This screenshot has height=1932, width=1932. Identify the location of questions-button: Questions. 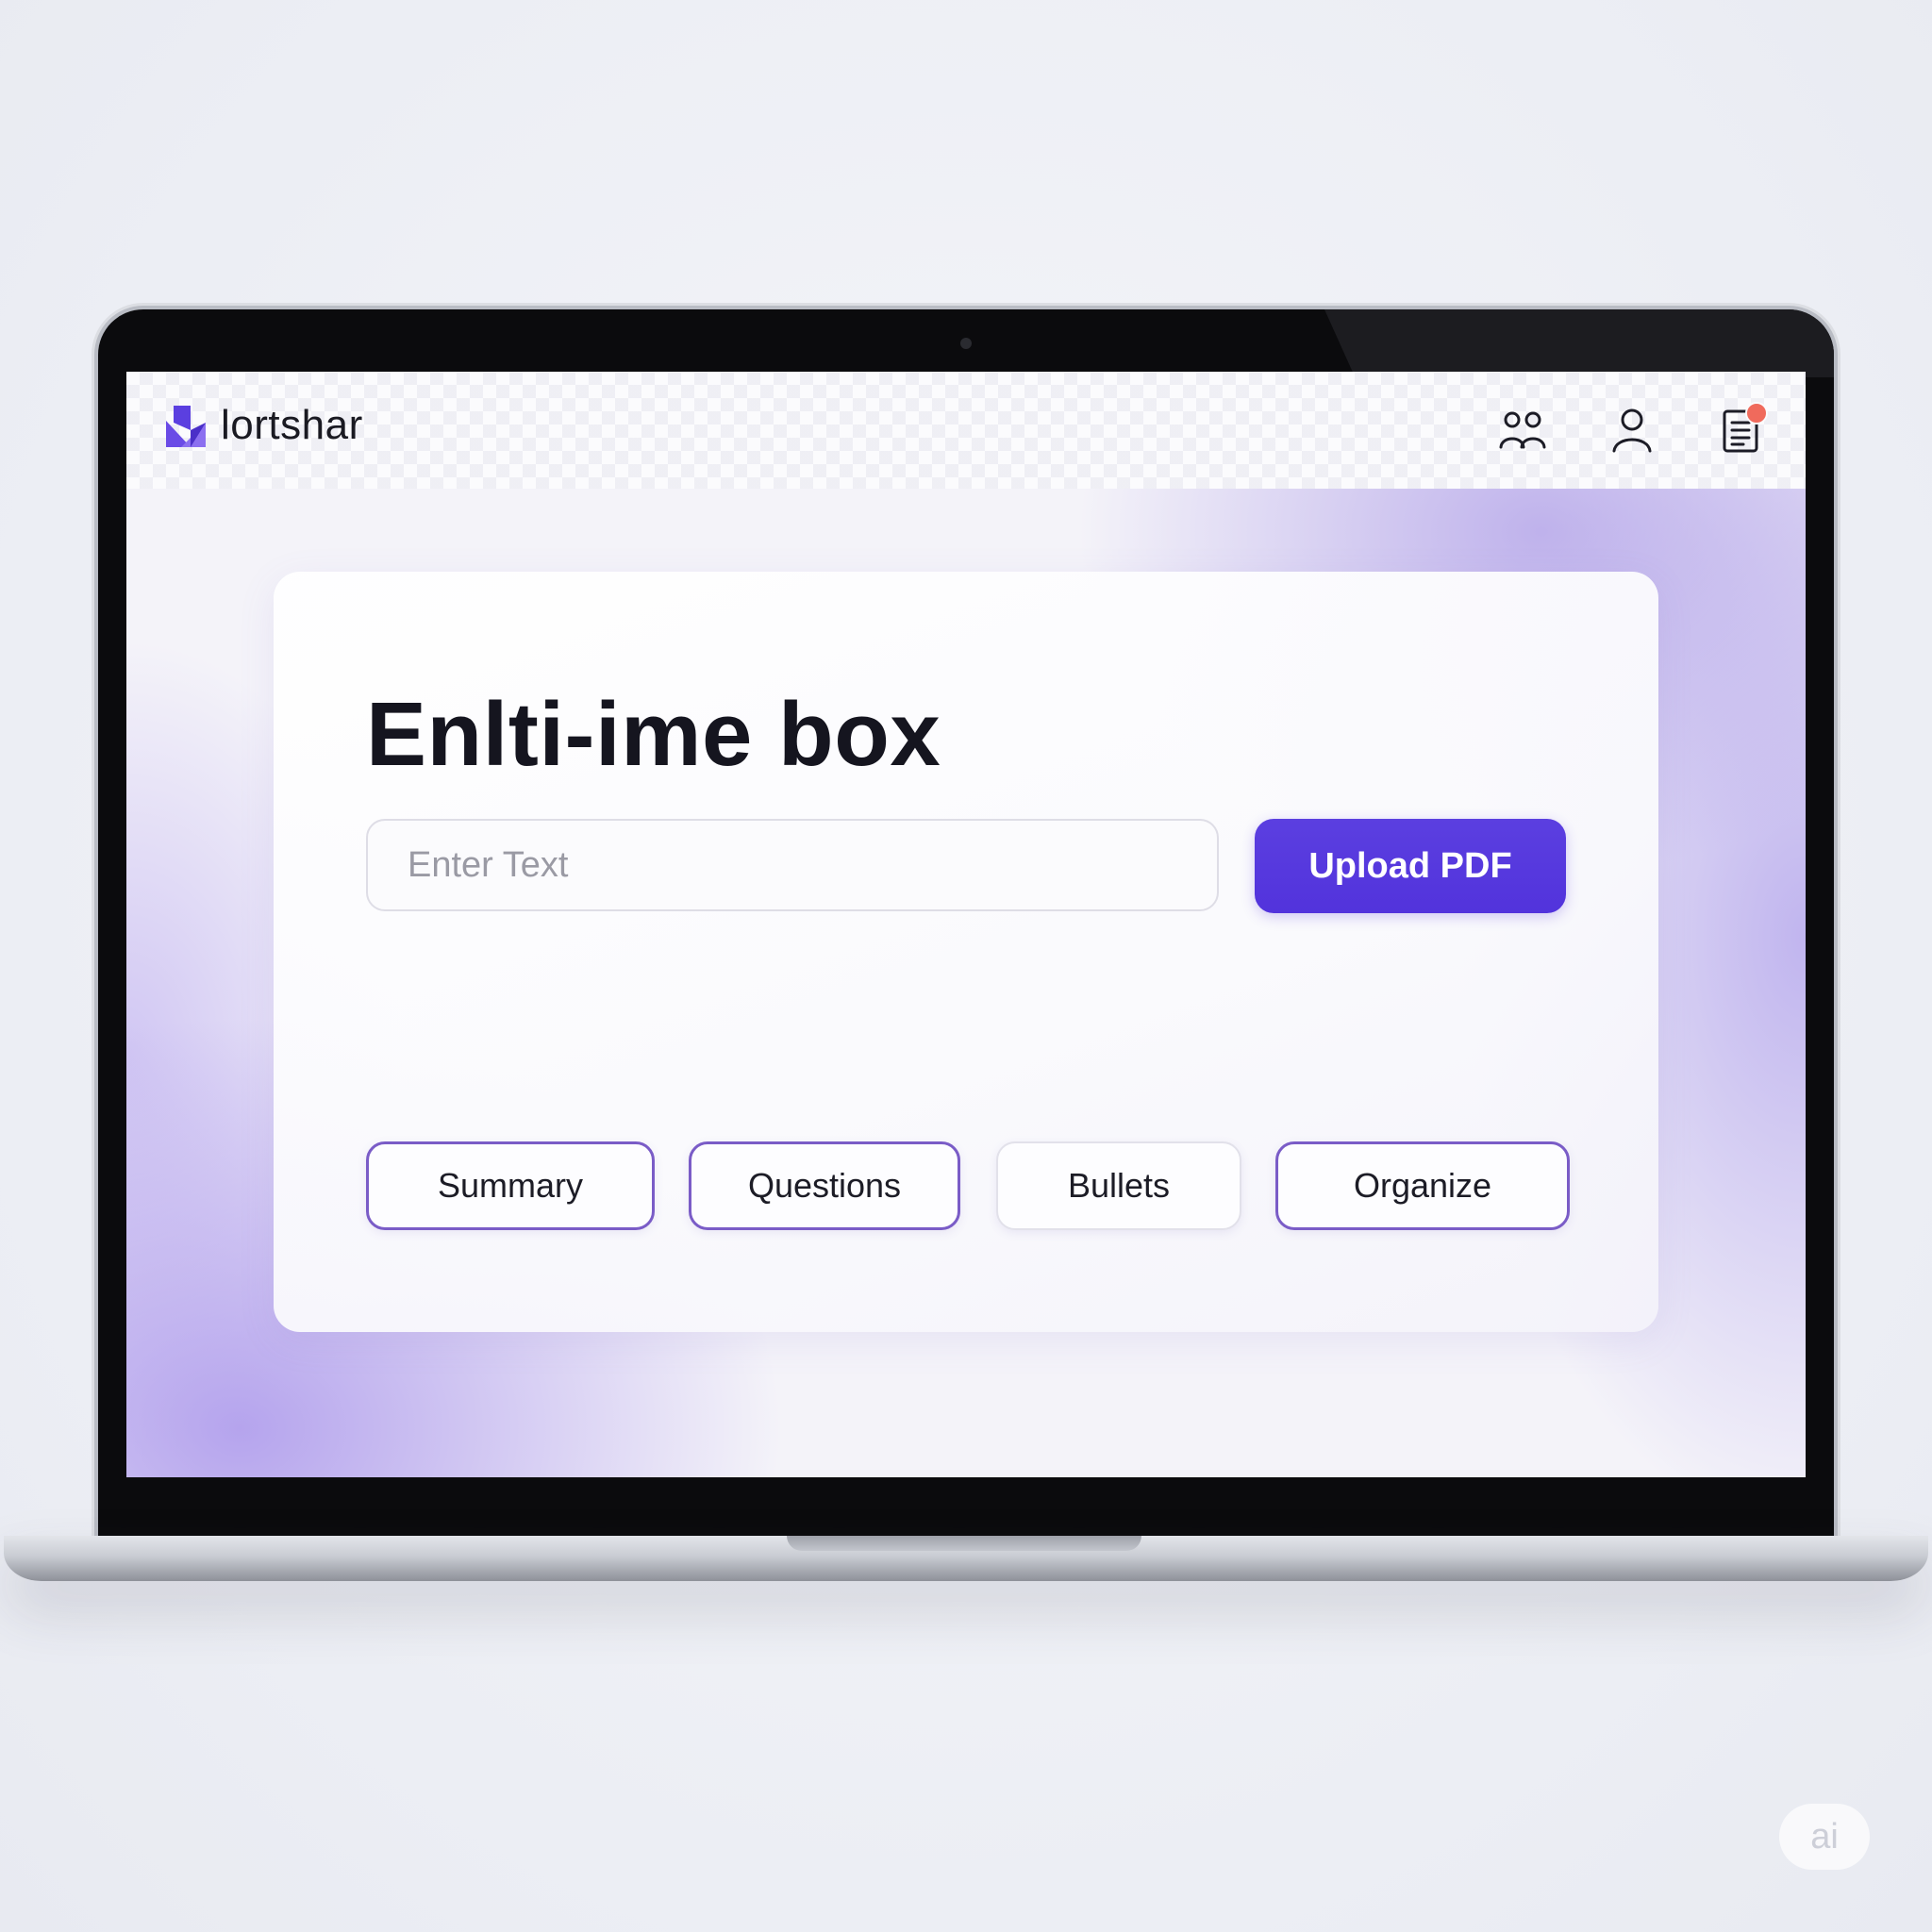
(824, 1185).